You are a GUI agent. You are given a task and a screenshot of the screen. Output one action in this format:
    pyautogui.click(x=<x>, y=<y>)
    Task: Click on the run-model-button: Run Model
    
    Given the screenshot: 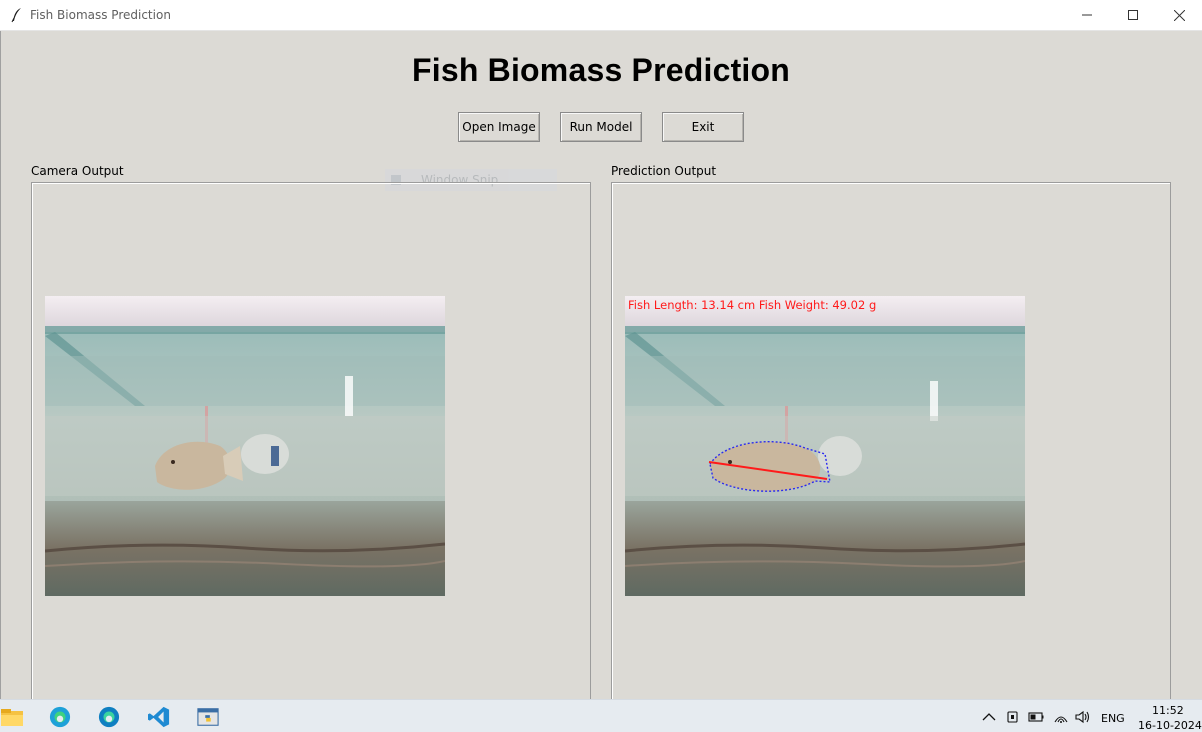 What is the action you would take?
    pyautogui.click(x=601, y=127)
    